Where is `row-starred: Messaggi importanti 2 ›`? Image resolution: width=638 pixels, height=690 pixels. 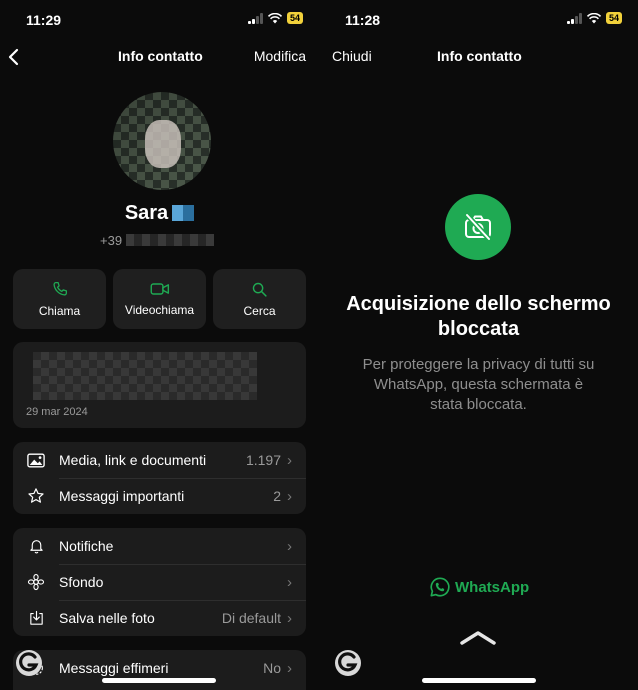 row-starred: Messaggi importanti 2 › is located at coordinates (159, 496).